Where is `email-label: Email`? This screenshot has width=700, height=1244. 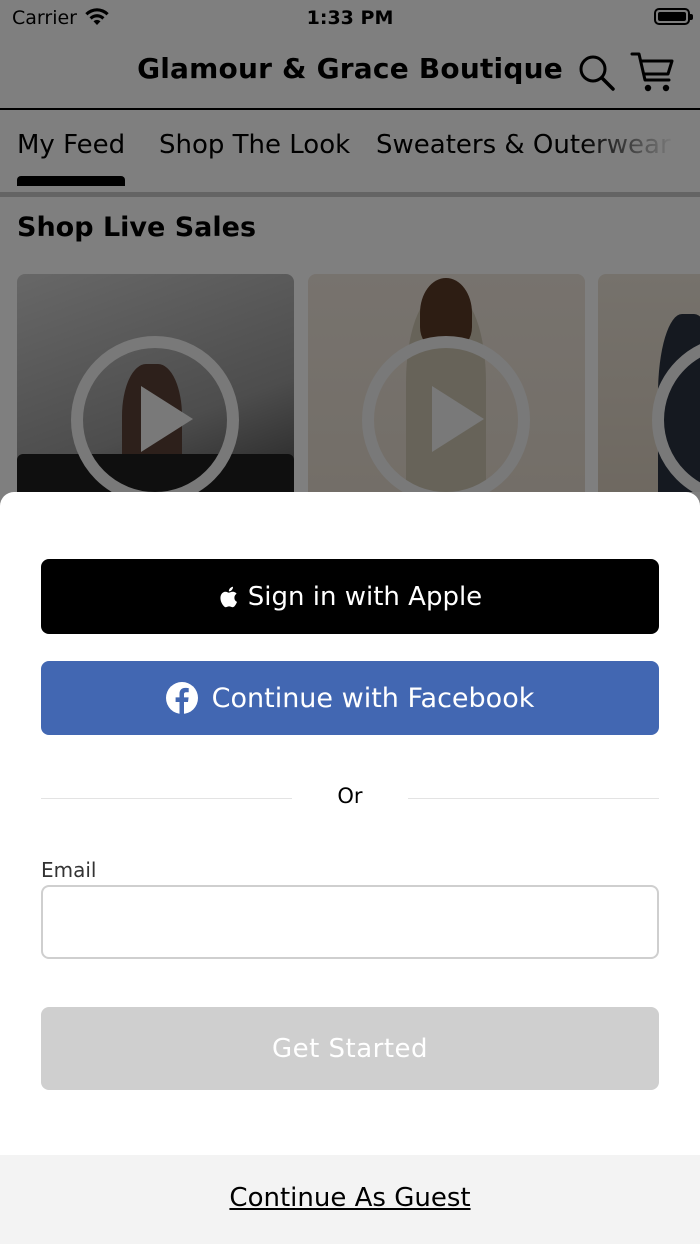 email-label: Email is located at coordinates (69, 870).